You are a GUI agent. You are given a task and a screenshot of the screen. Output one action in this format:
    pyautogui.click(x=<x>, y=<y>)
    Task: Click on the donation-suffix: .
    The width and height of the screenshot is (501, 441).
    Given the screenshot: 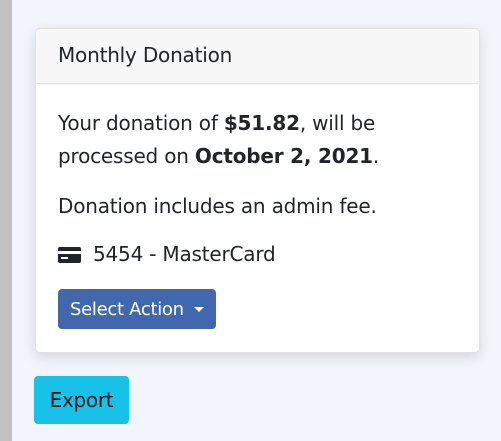 What is the action you would take?
    pyautogui.click(x=376, y=156)
    